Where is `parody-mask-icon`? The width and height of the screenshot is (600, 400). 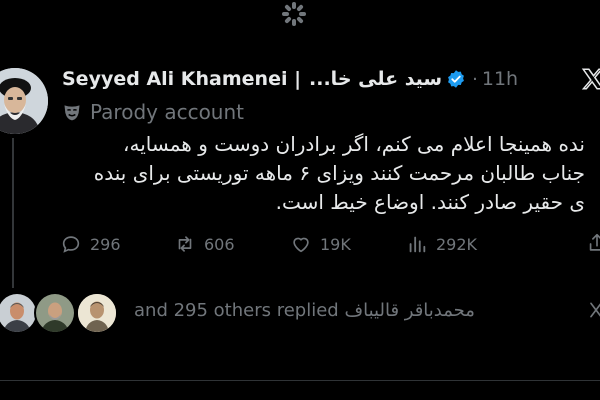 parody-mask-icon is located at coordinates (72, 113).